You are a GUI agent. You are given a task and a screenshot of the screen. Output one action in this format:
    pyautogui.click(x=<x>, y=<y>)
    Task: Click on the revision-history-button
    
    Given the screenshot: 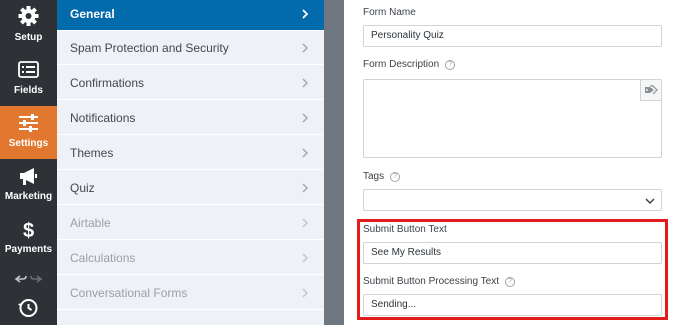 What is the action you would take?
    pyautogui.click(x=28, y=308)
    